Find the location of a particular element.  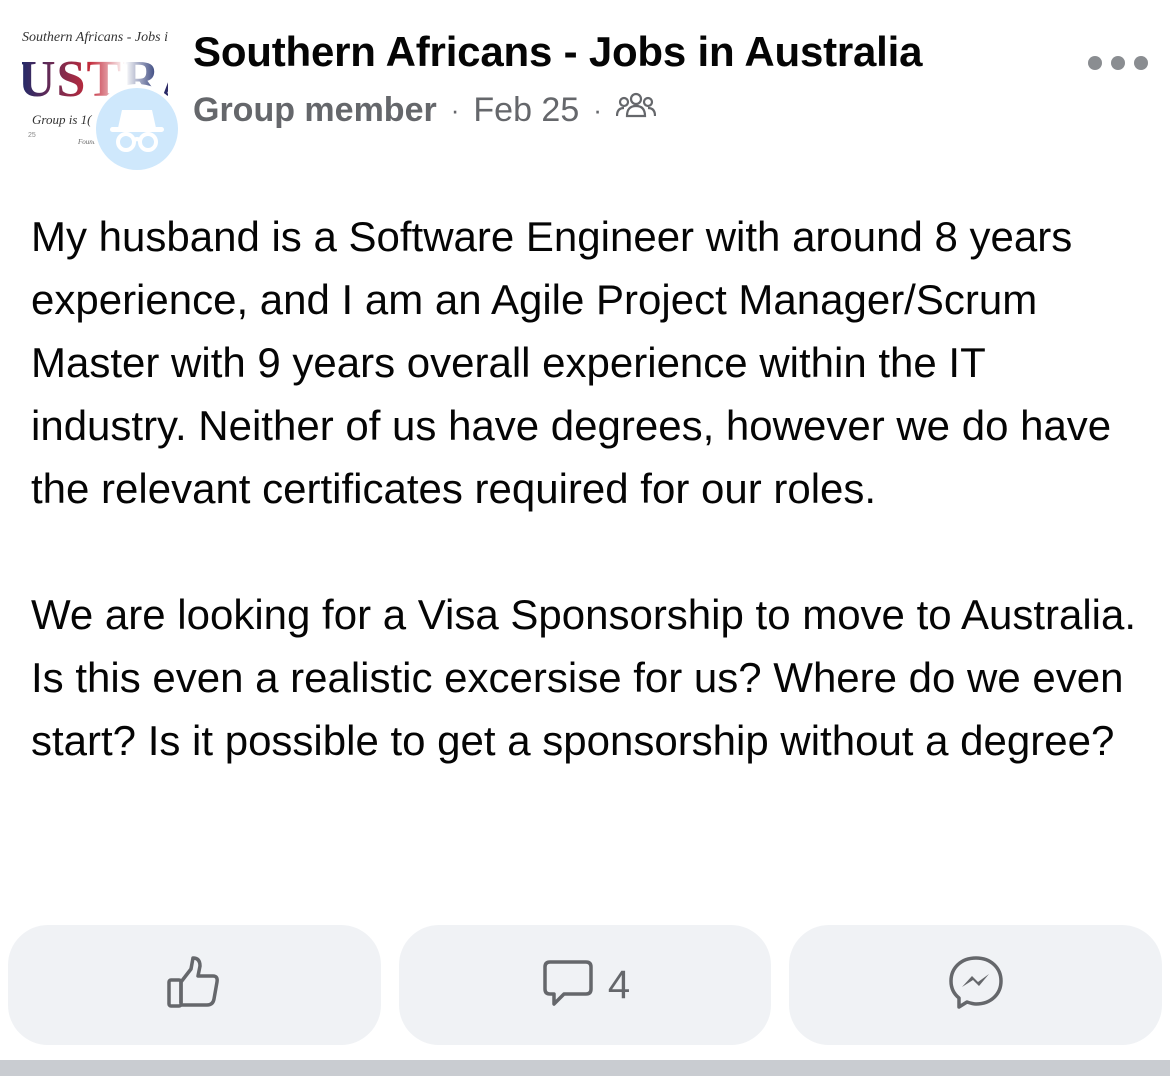

comment-icon is located at coordinates (568, 985).